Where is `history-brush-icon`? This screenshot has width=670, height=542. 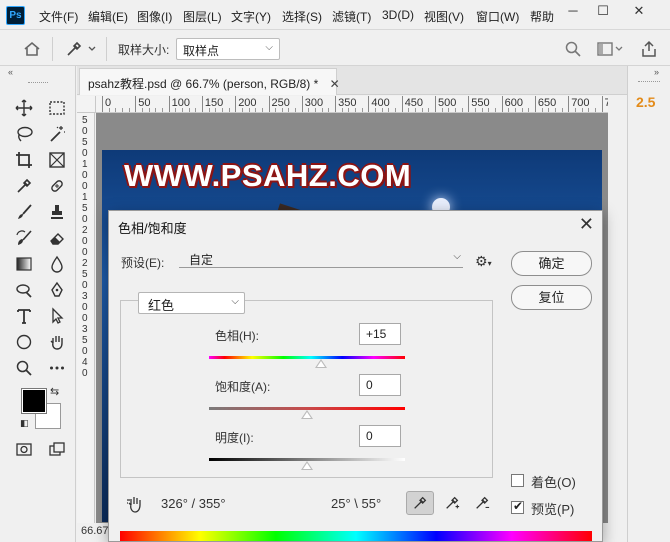
history-brush-icon is located at coordinates (24, 238).